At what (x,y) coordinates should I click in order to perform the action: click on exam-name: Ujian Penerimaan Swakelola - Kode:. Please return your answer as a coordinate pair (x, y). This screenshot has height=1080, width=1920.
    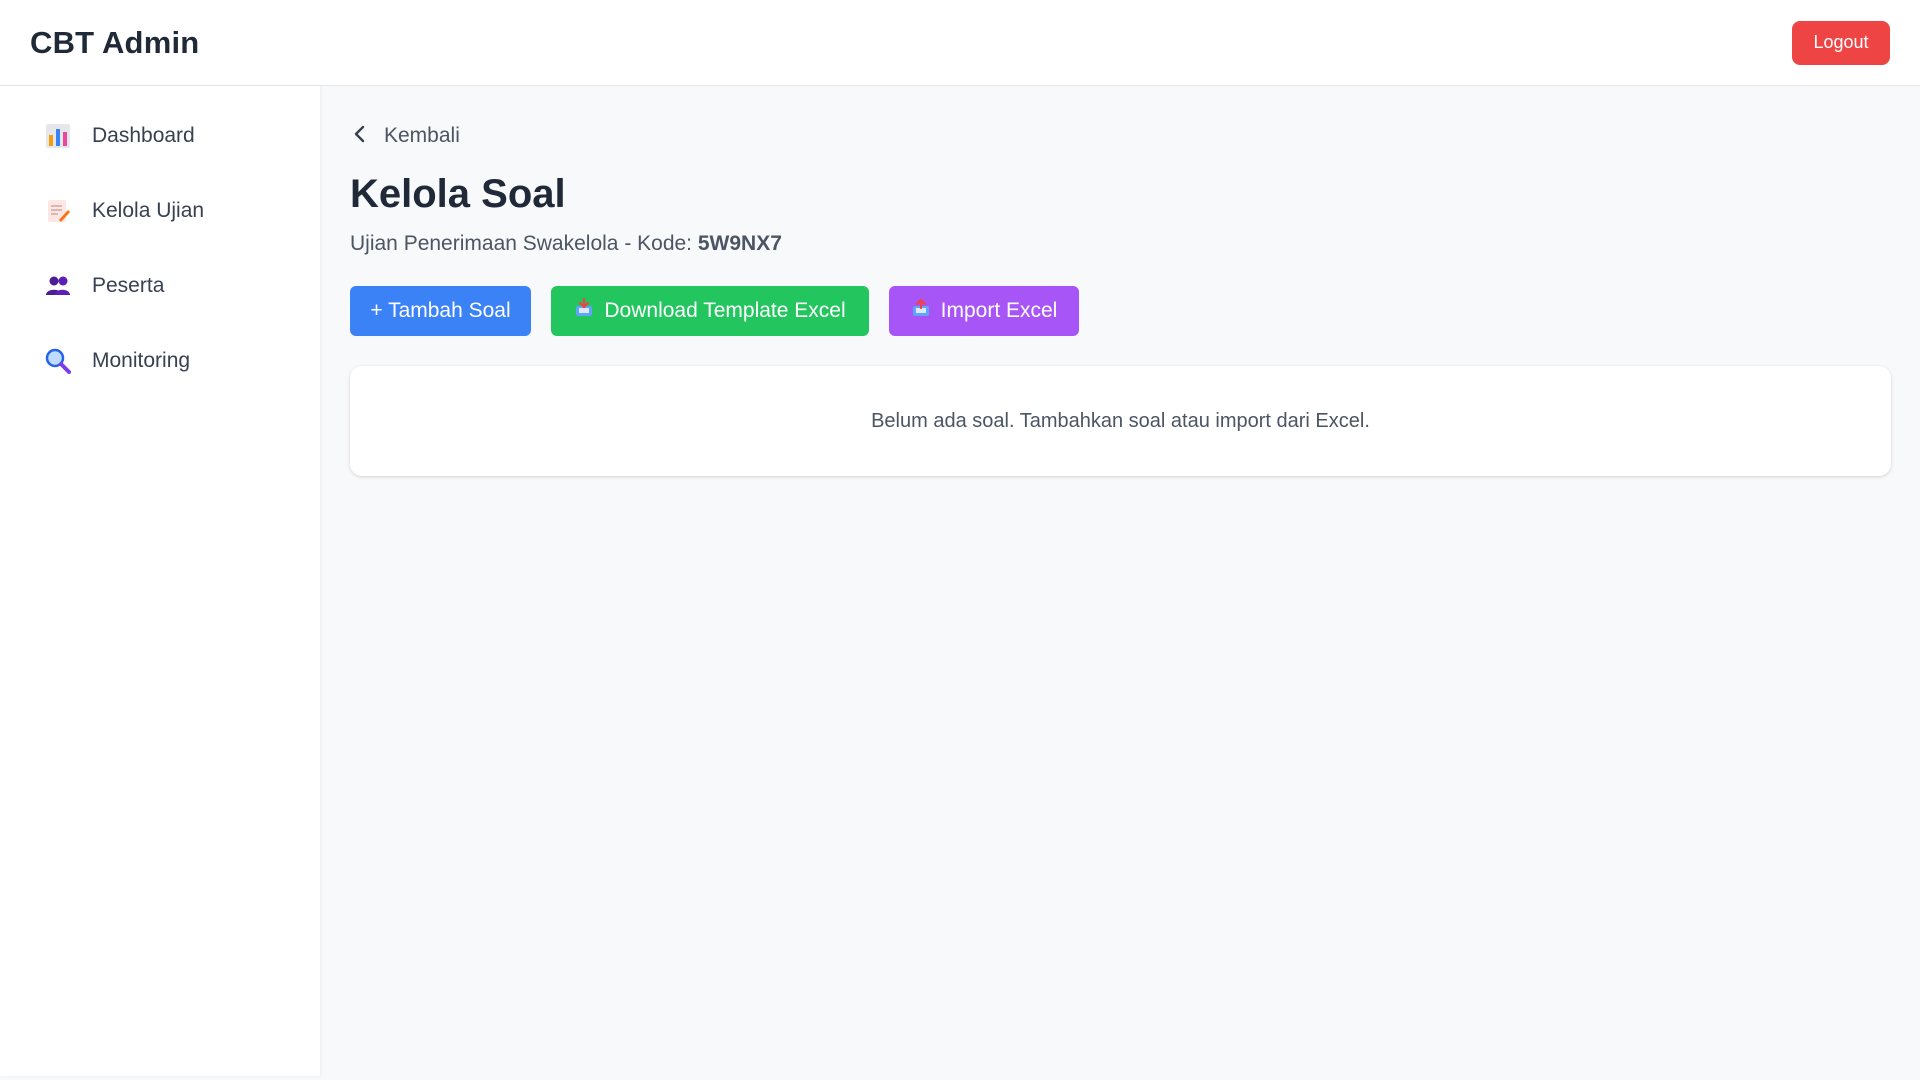
    Looking at the image, I should click on (524, 243).